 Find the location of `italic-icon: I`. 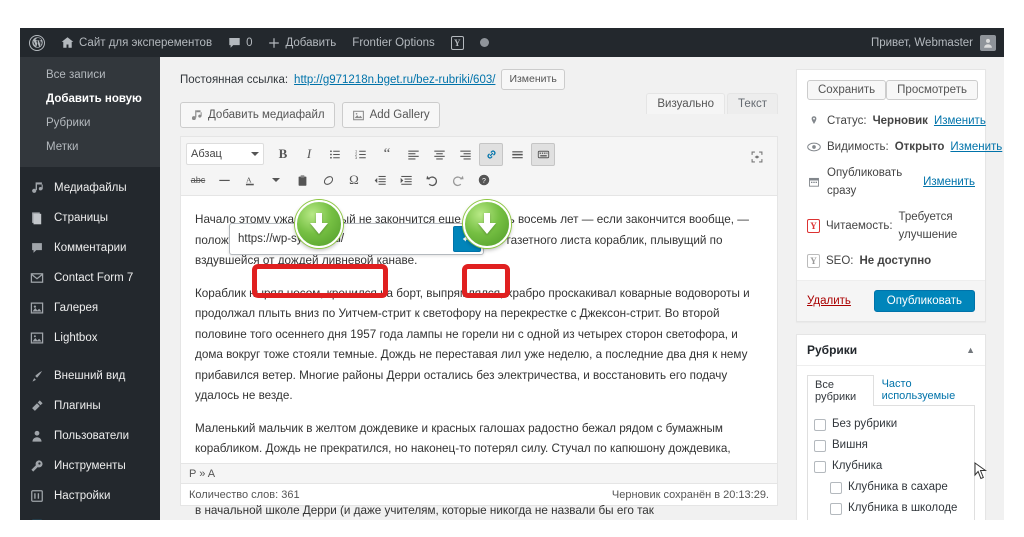

italic-icon: I is located at coordinates (309, 154).